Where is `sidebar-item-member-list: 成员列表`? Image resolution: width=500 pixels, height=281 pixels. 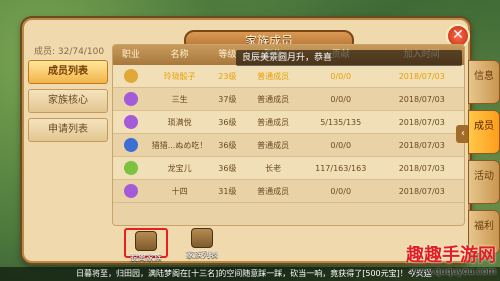
sidebar-item-member-list: 成员列表 is located at coordinates (68, 72).